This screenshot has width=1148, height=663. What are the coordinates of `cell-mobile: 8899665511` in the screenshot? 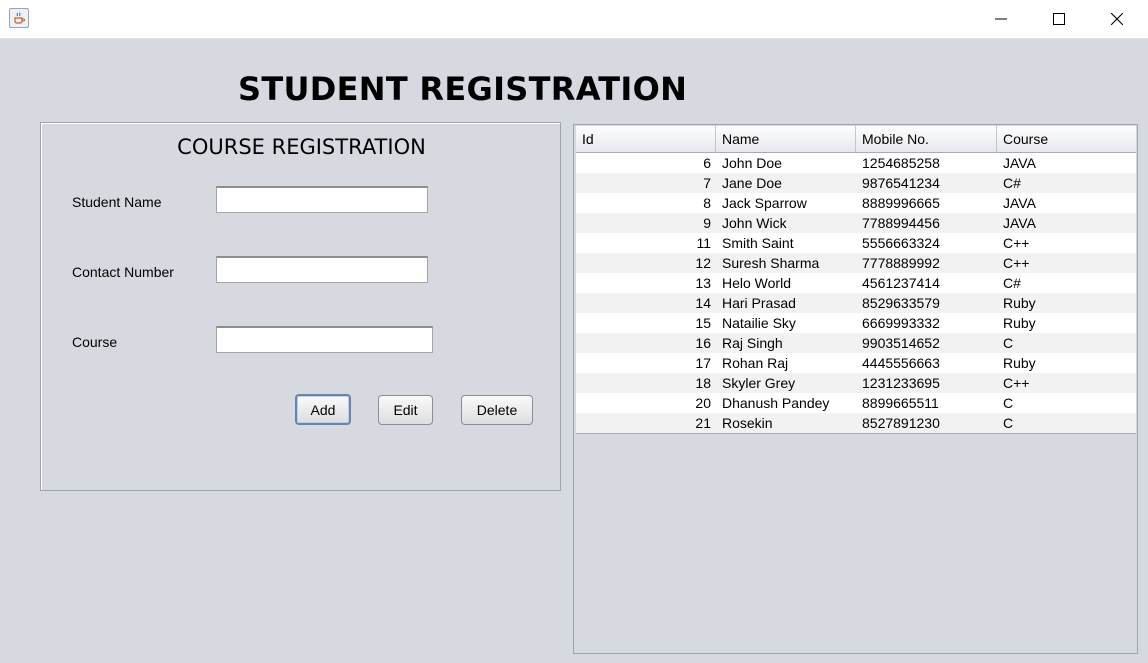 It's located at (926, 403).